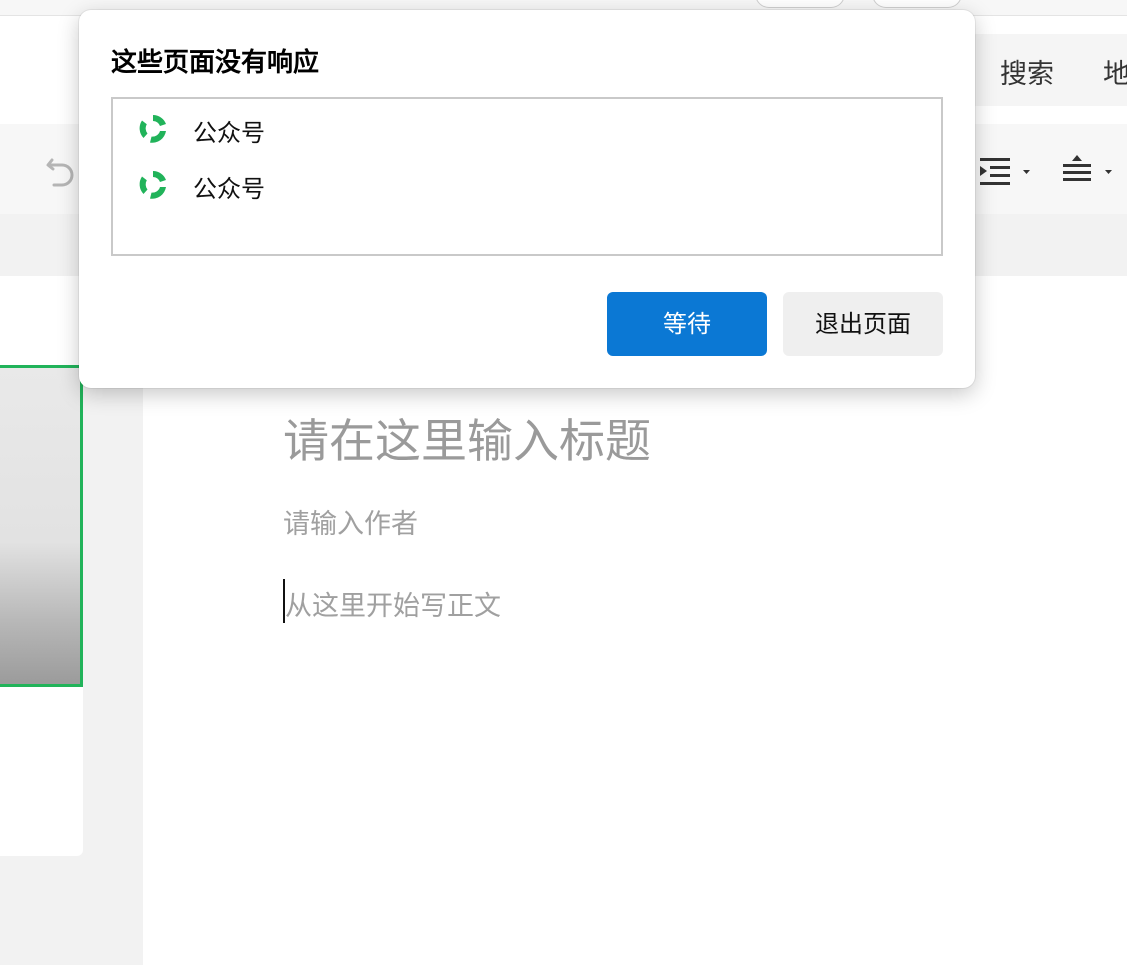  I want to click on line-height-icon, so click(1088, 171).